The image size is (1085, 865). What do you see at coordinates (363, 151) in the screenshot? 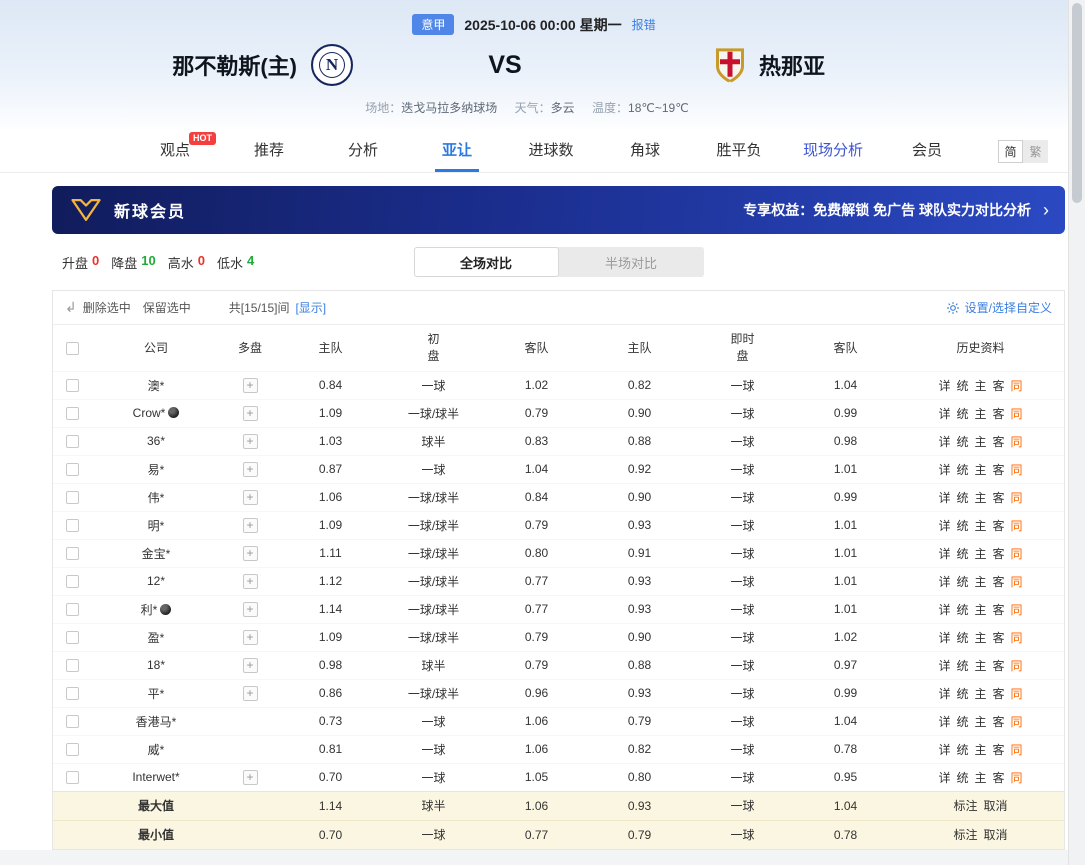
I see `nav-item: 分析` at bounding box center [363, 151].